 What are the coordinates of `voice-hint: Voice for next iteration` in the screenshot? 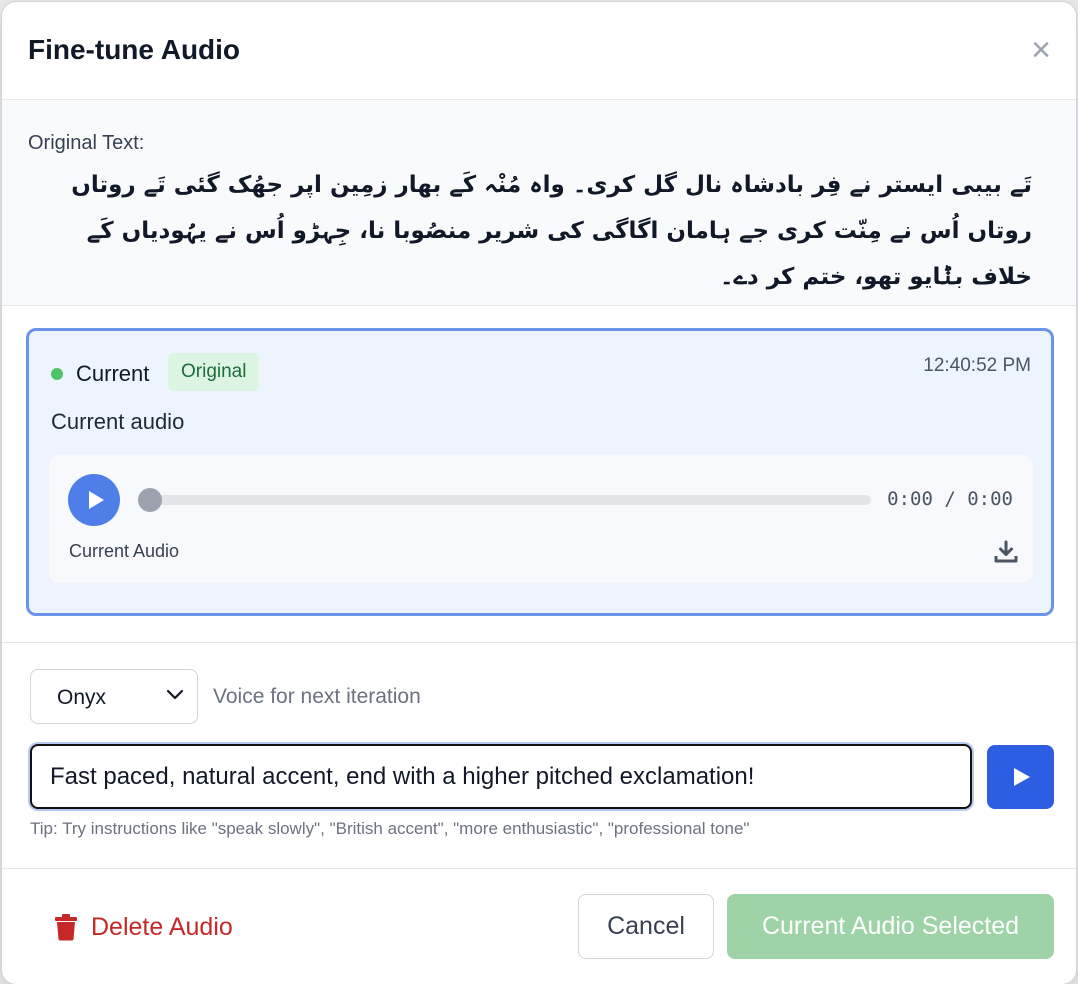 It's located at (317, 696).